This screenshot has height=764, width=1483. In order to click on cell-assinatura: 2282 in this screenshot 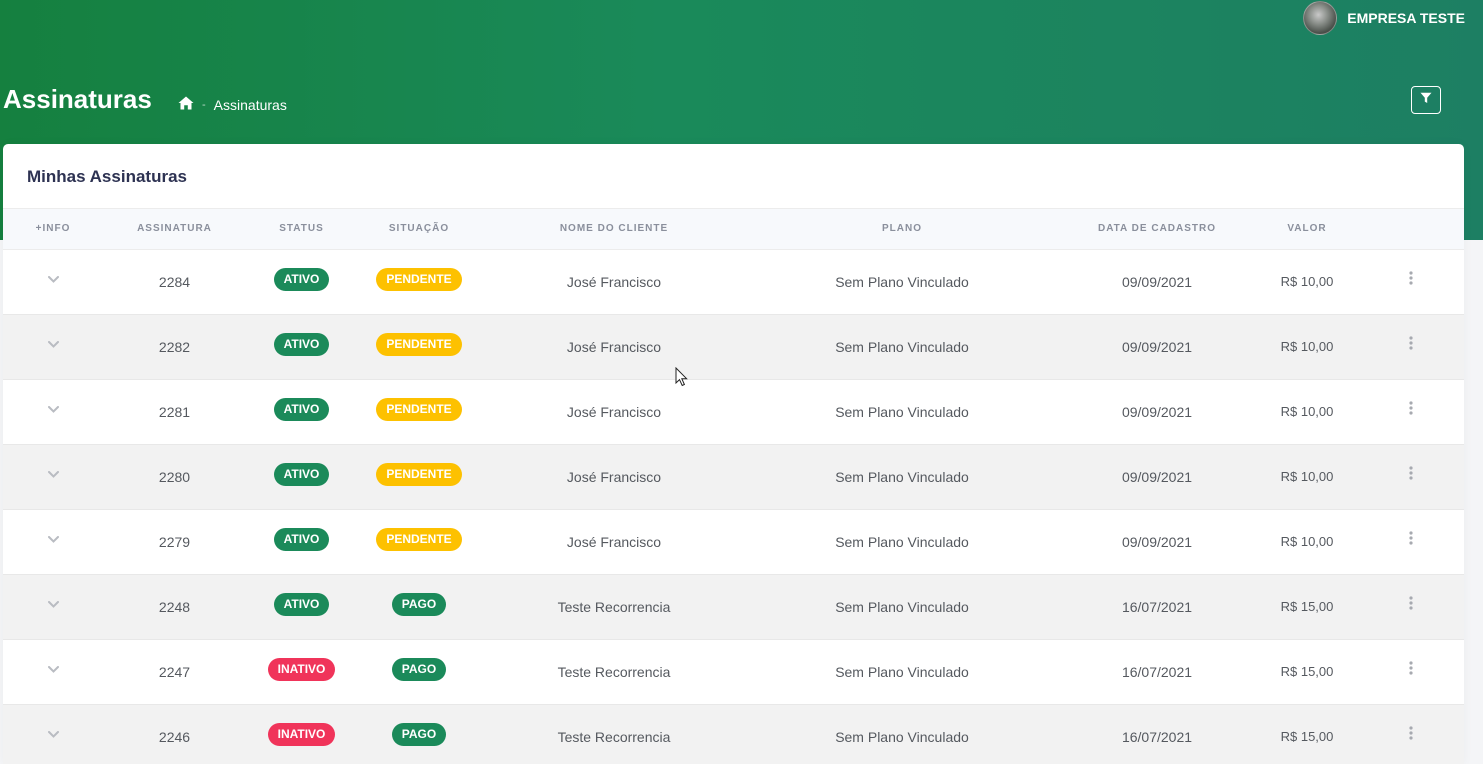, I will do `click(174, 346)`.